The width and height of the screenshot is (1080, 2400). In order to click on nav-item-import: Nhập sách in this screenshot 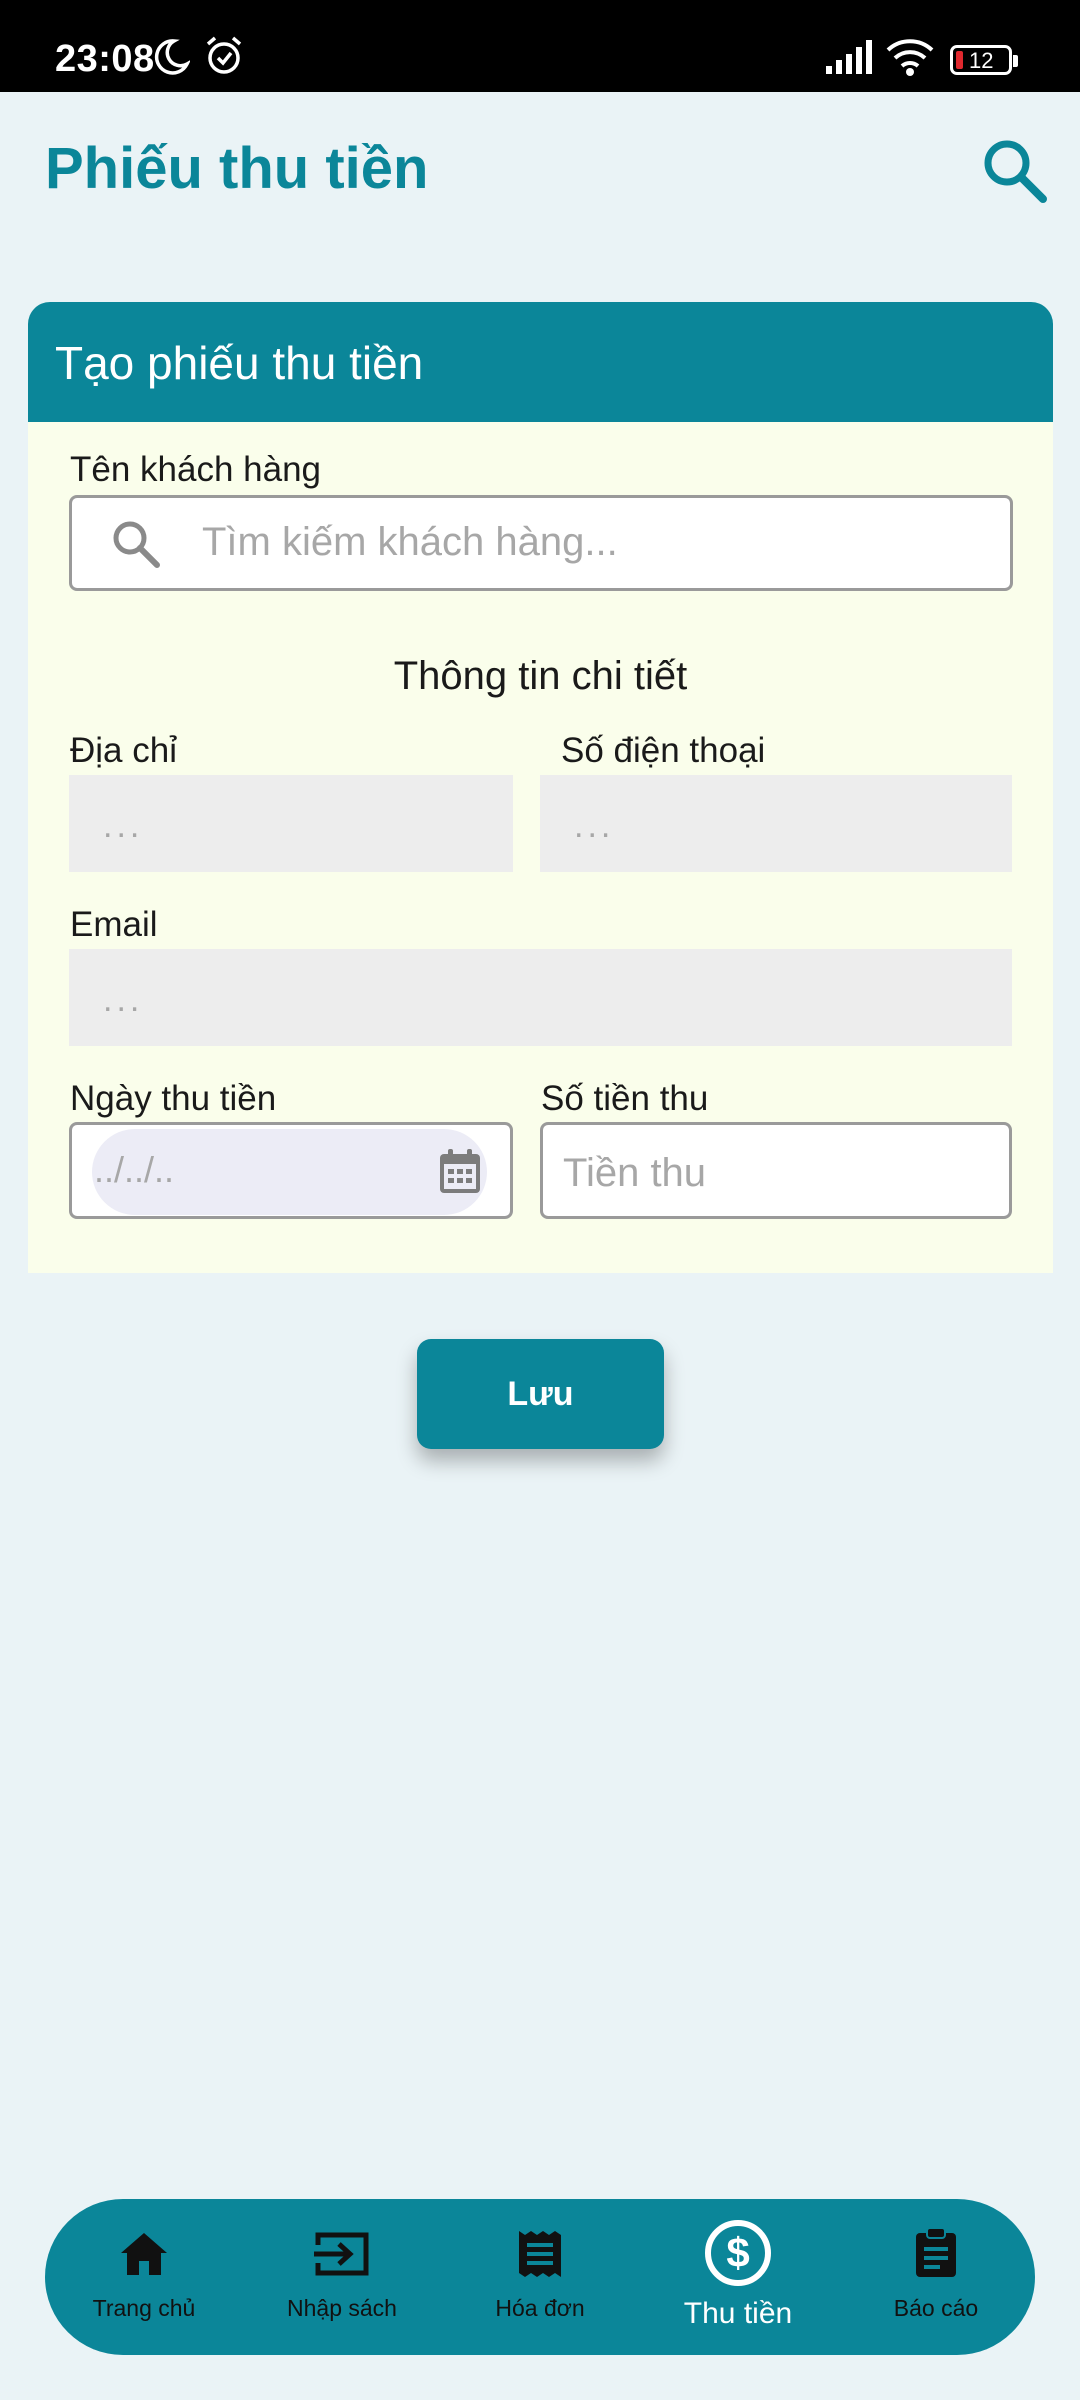, I will do `click(342, 2277)`.